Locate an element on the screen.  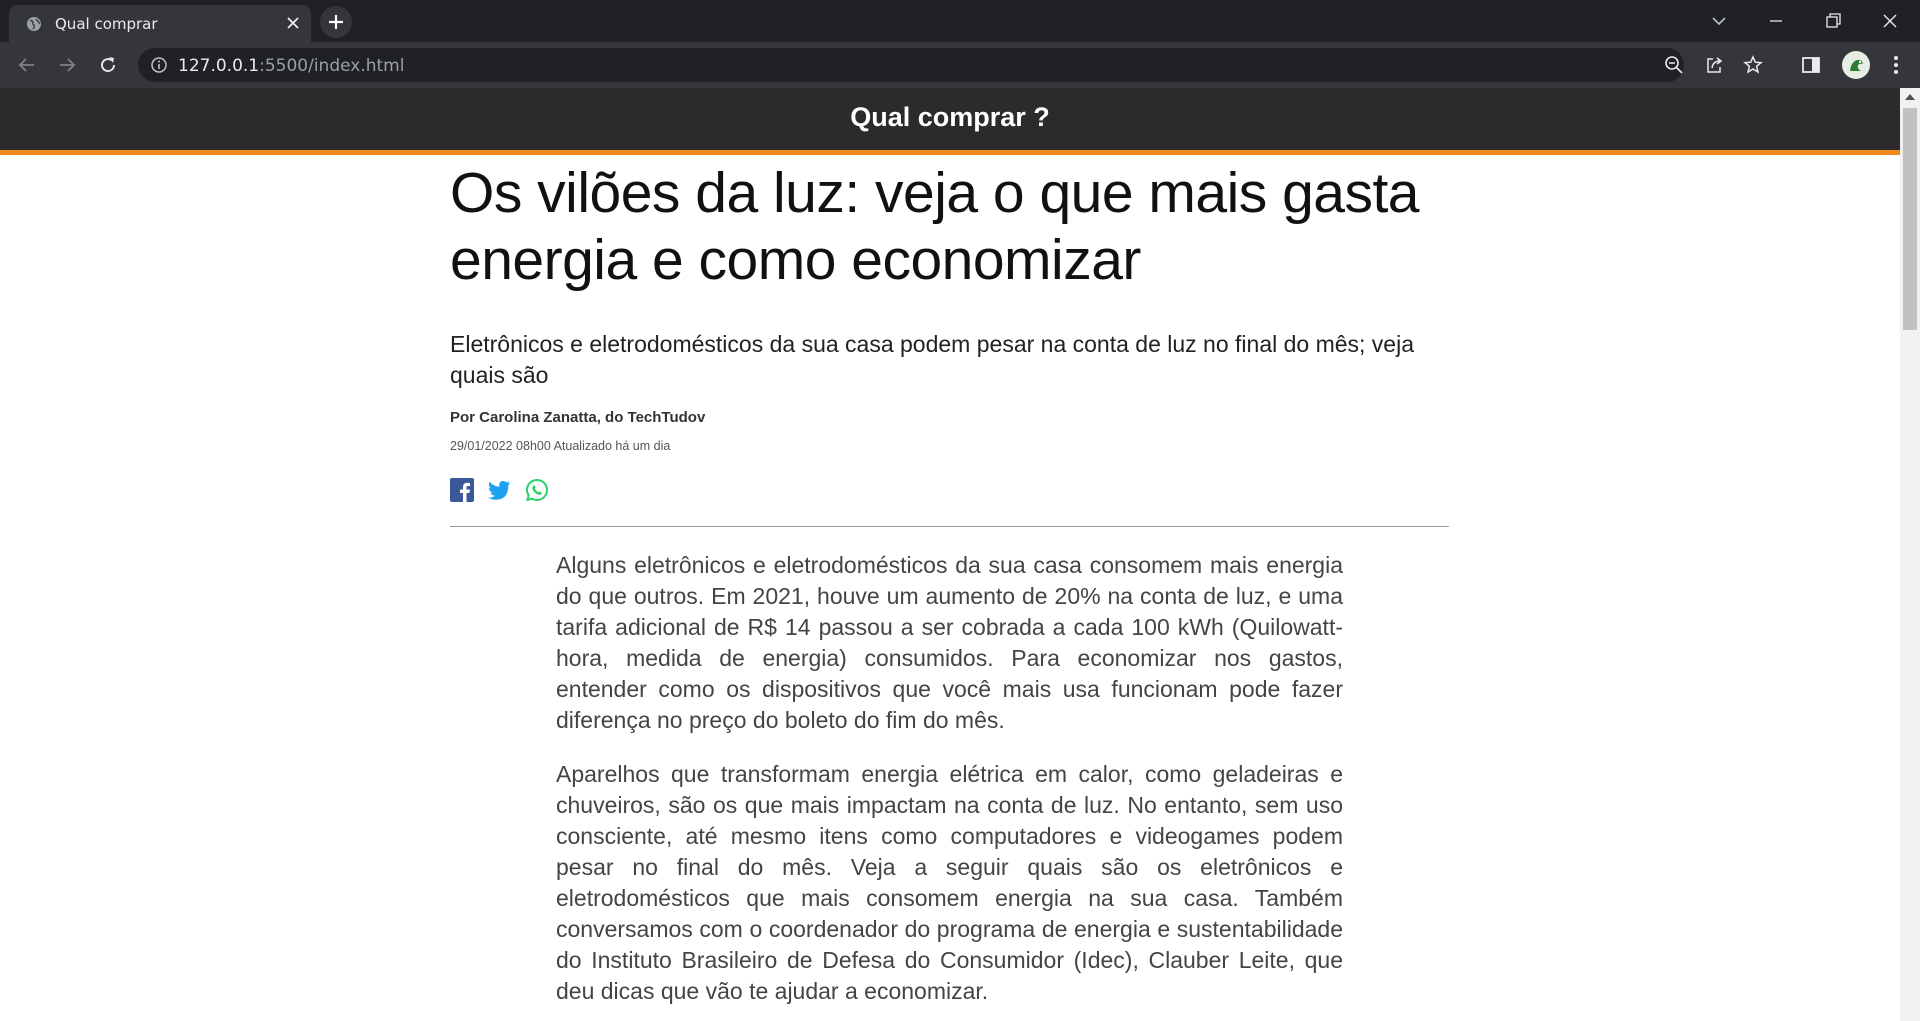
side-panel-icon is located at coordinates (1811, 65).